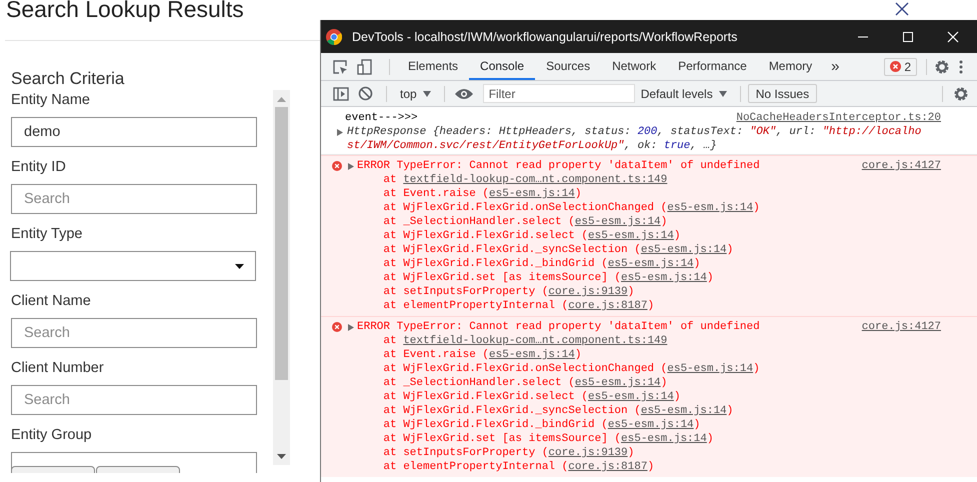 The width and height of the screenshot is (977, 482). I want to click on log-message: event--->>>, so click(381, 118).